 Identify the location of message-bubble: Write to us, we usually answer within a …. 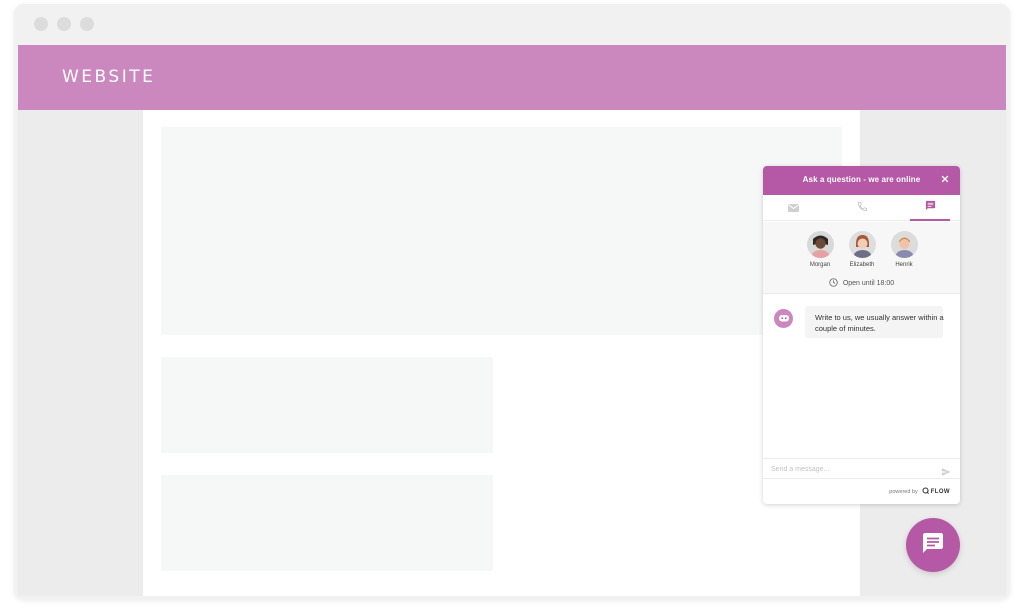
(874, 322).